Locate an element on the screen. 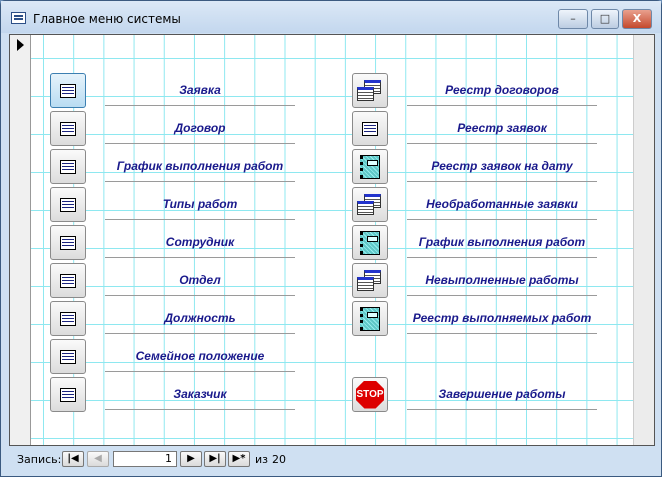 This screenshot has height=477, width=662. menu-item-label: Реестр заявок is located at coordinates (502, 132).